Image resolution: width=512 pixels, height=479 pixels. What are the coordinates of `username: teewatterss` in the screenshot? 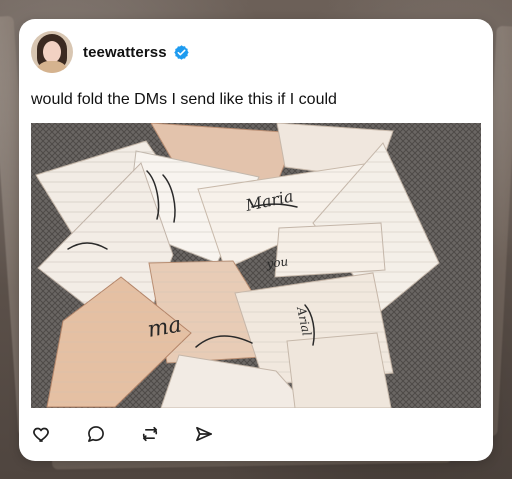 It's located at (125, 52).